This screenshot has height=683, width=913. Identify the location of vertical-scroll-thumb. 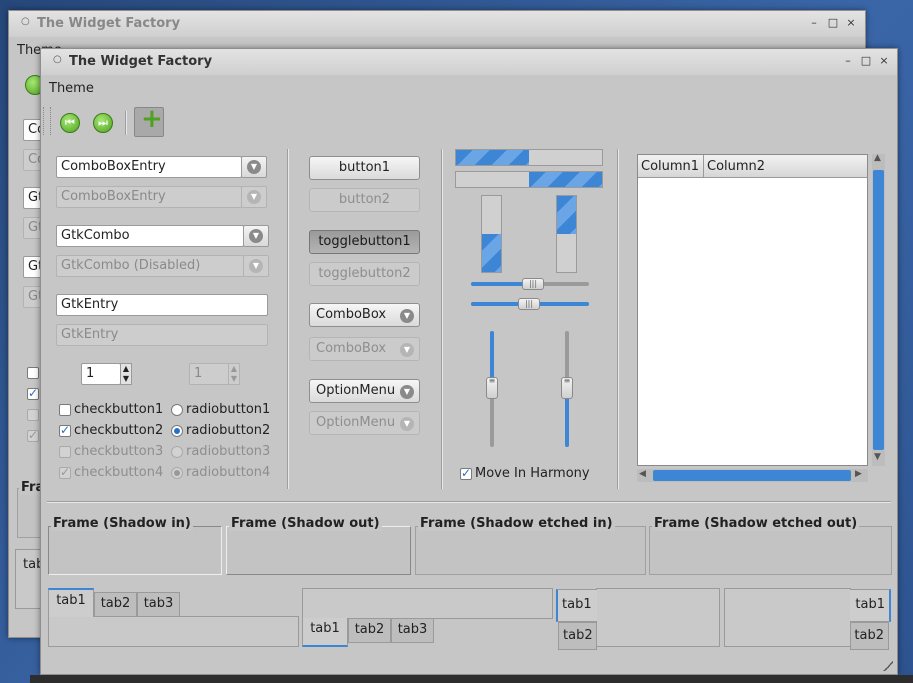
(878, 310).